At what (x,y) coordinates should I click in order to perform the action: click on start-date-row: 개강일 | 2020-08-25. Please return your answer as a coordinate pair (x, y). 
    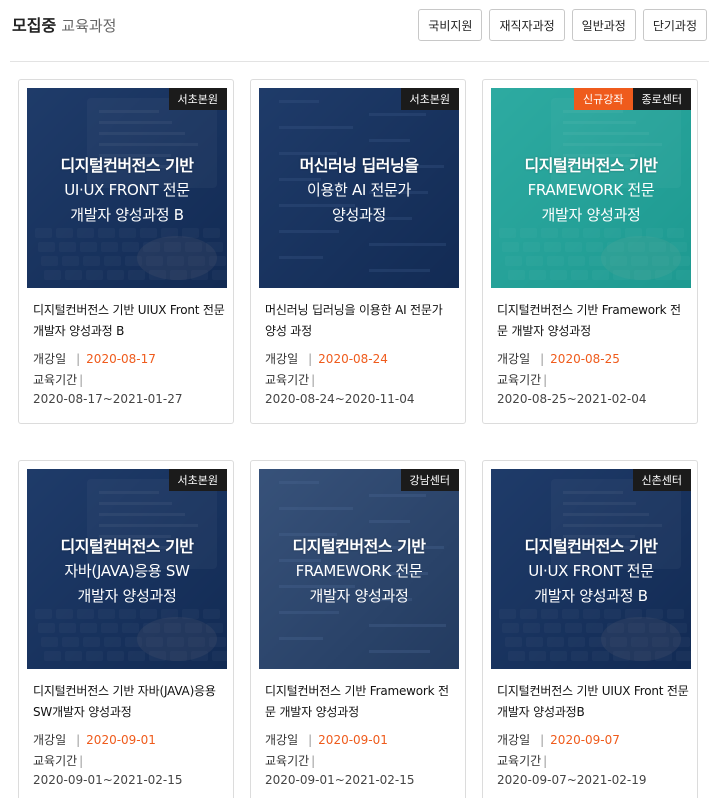
    Looking at the image, I should click on (558, 358).